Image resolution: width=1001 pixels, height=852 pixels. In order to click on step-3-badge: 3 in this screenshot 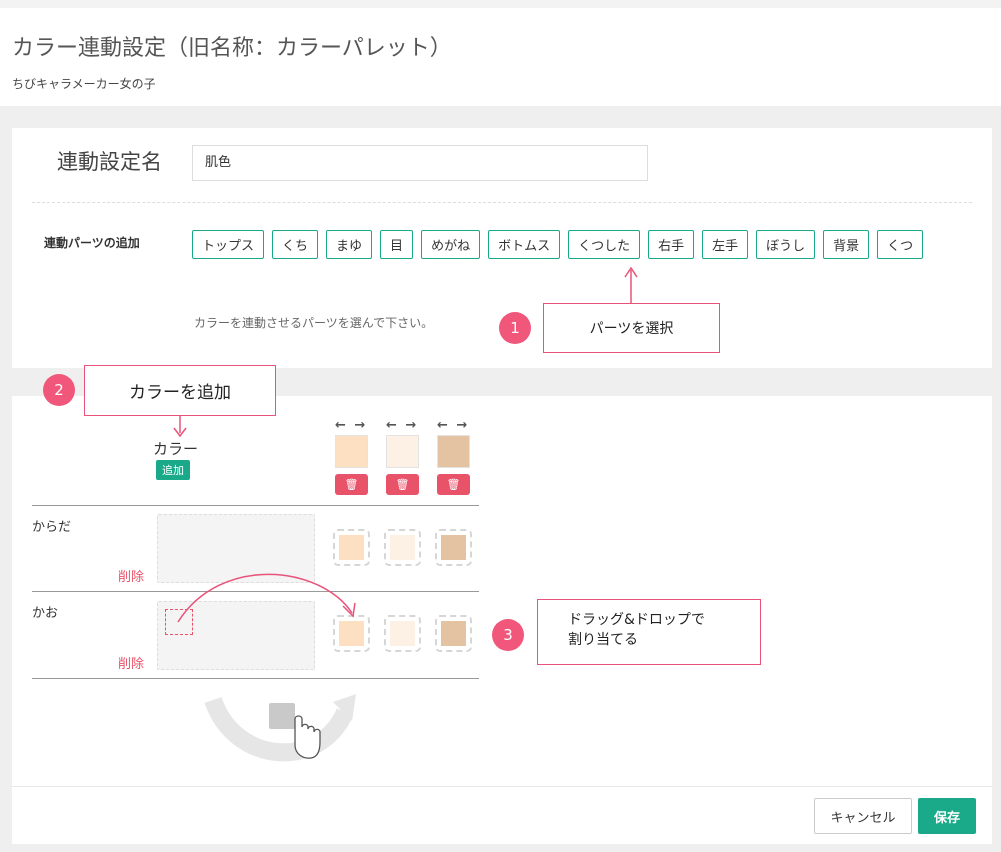, I will do `click(508, 635)`.